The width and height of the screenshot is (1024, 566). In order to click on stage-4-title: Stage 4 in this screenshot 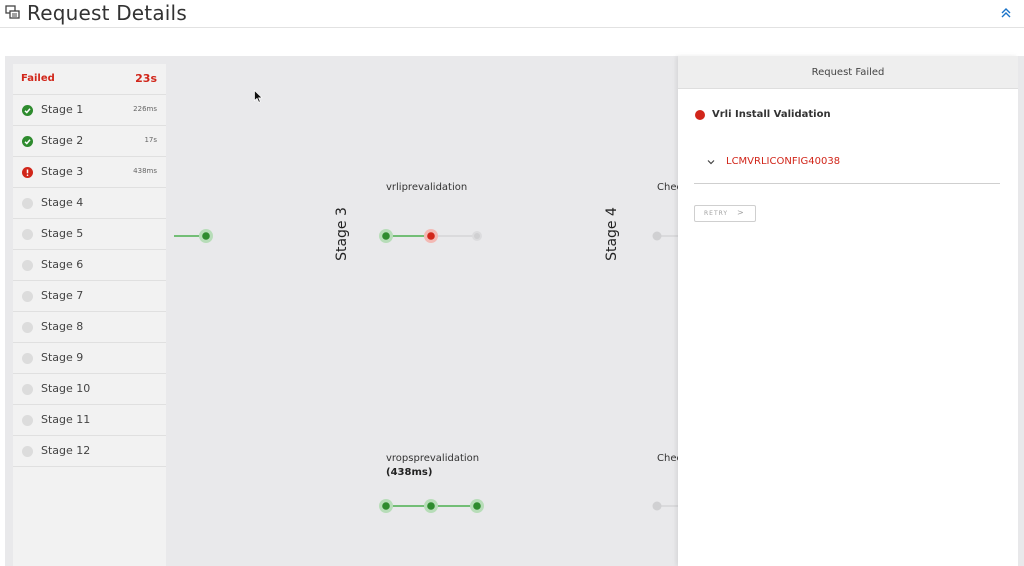, I will do `click(612, 234)`.